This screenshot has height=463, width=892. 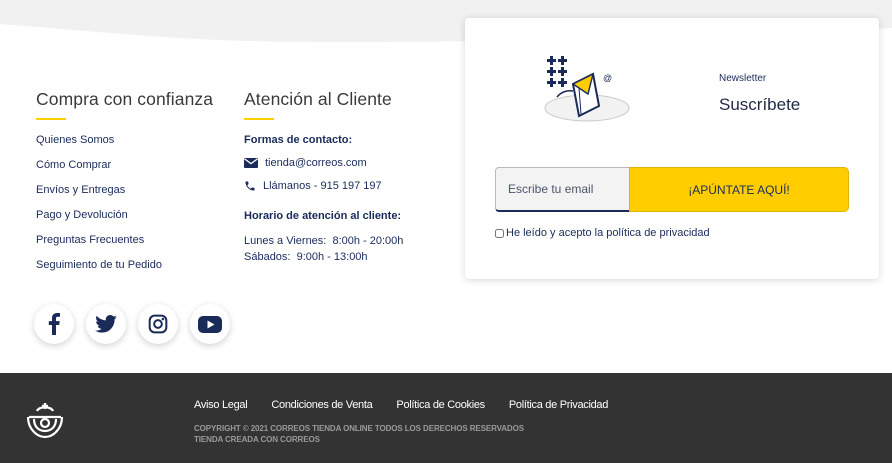 I want to click on instagram-button, so click(x=158, y=324).